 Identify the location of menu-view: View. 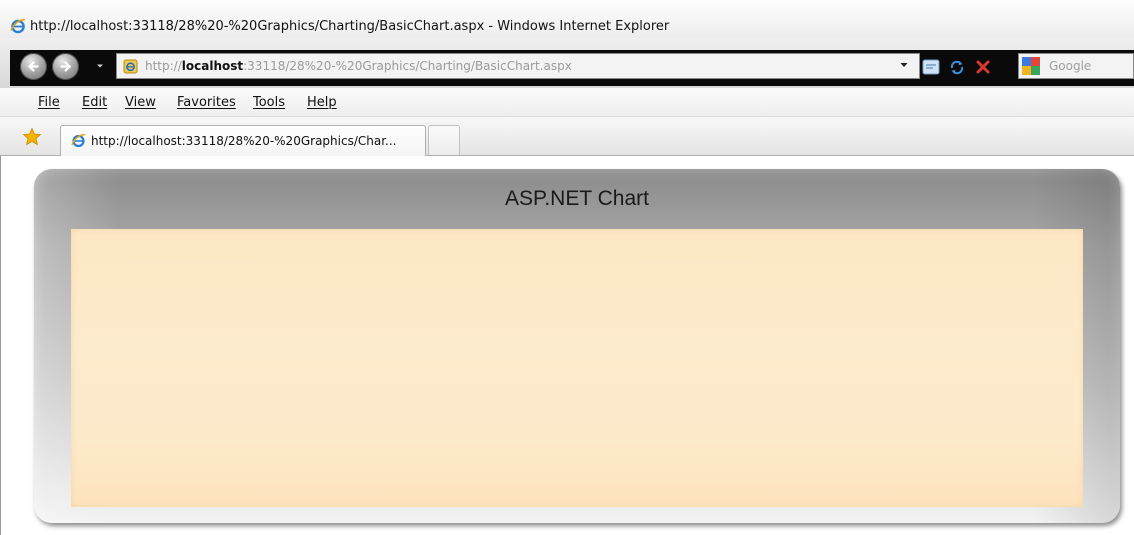
(140, 102).